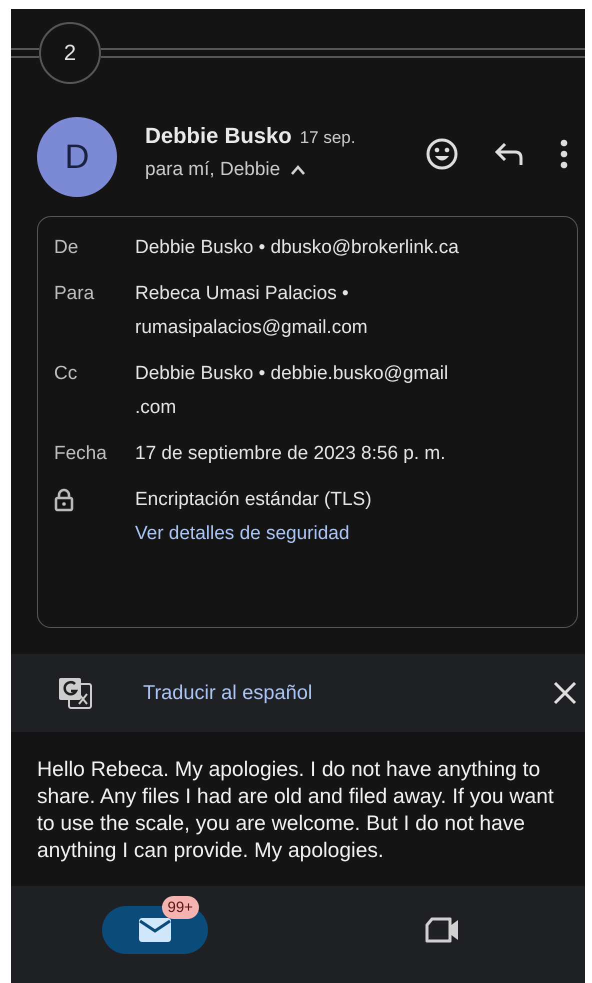  I want to click on sender-name: Debbie Busko, so click(218, 136).